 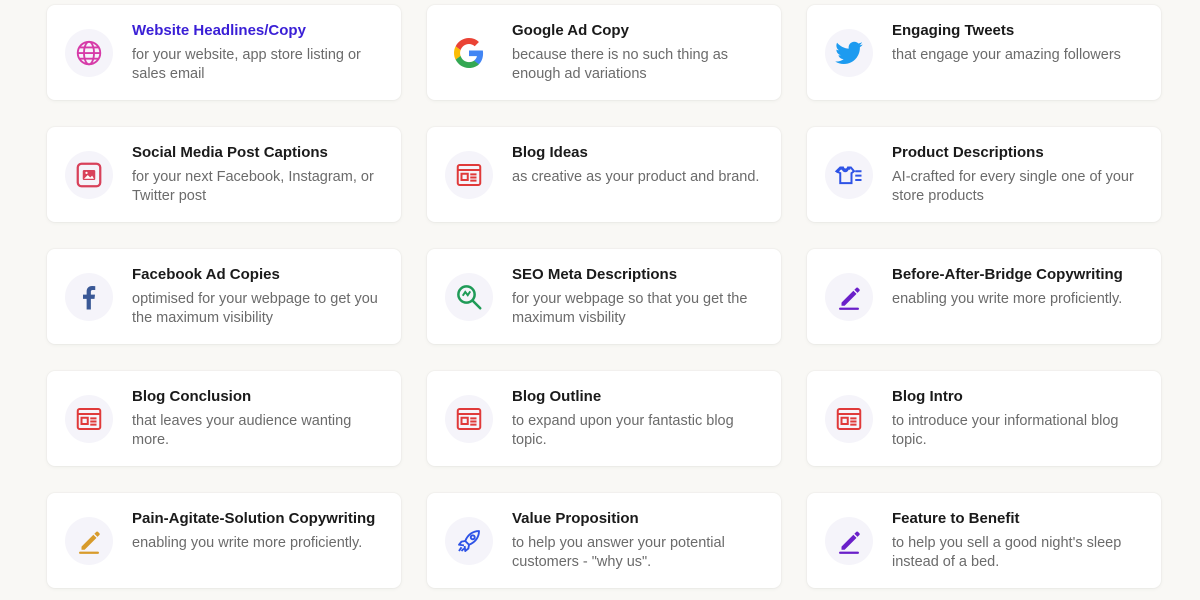 I want to click on card-title: Blog Outline, so click(x=557, y=396).